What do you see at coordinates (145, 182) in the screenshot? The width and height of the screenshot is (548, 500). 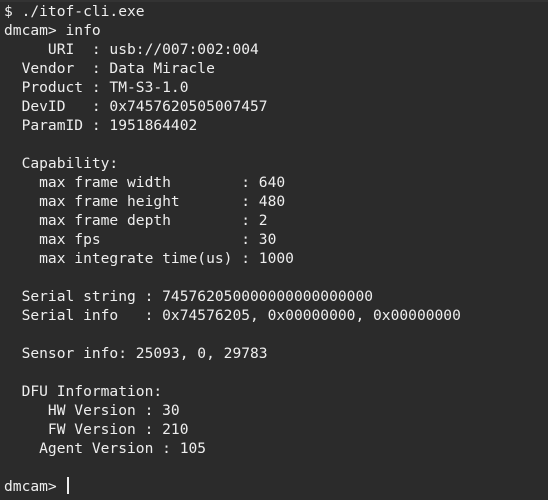 I see `output-line-max-frame-width: max frame width : 640` at bounding box center [145, 182].